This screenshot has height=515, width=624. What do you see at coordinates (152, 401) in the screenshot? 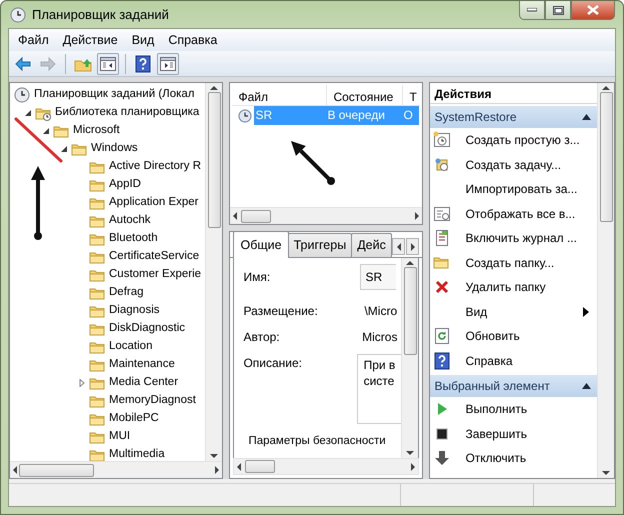
I see `tree-item: MemoryDiagnost` at bounding box center [152, 401].